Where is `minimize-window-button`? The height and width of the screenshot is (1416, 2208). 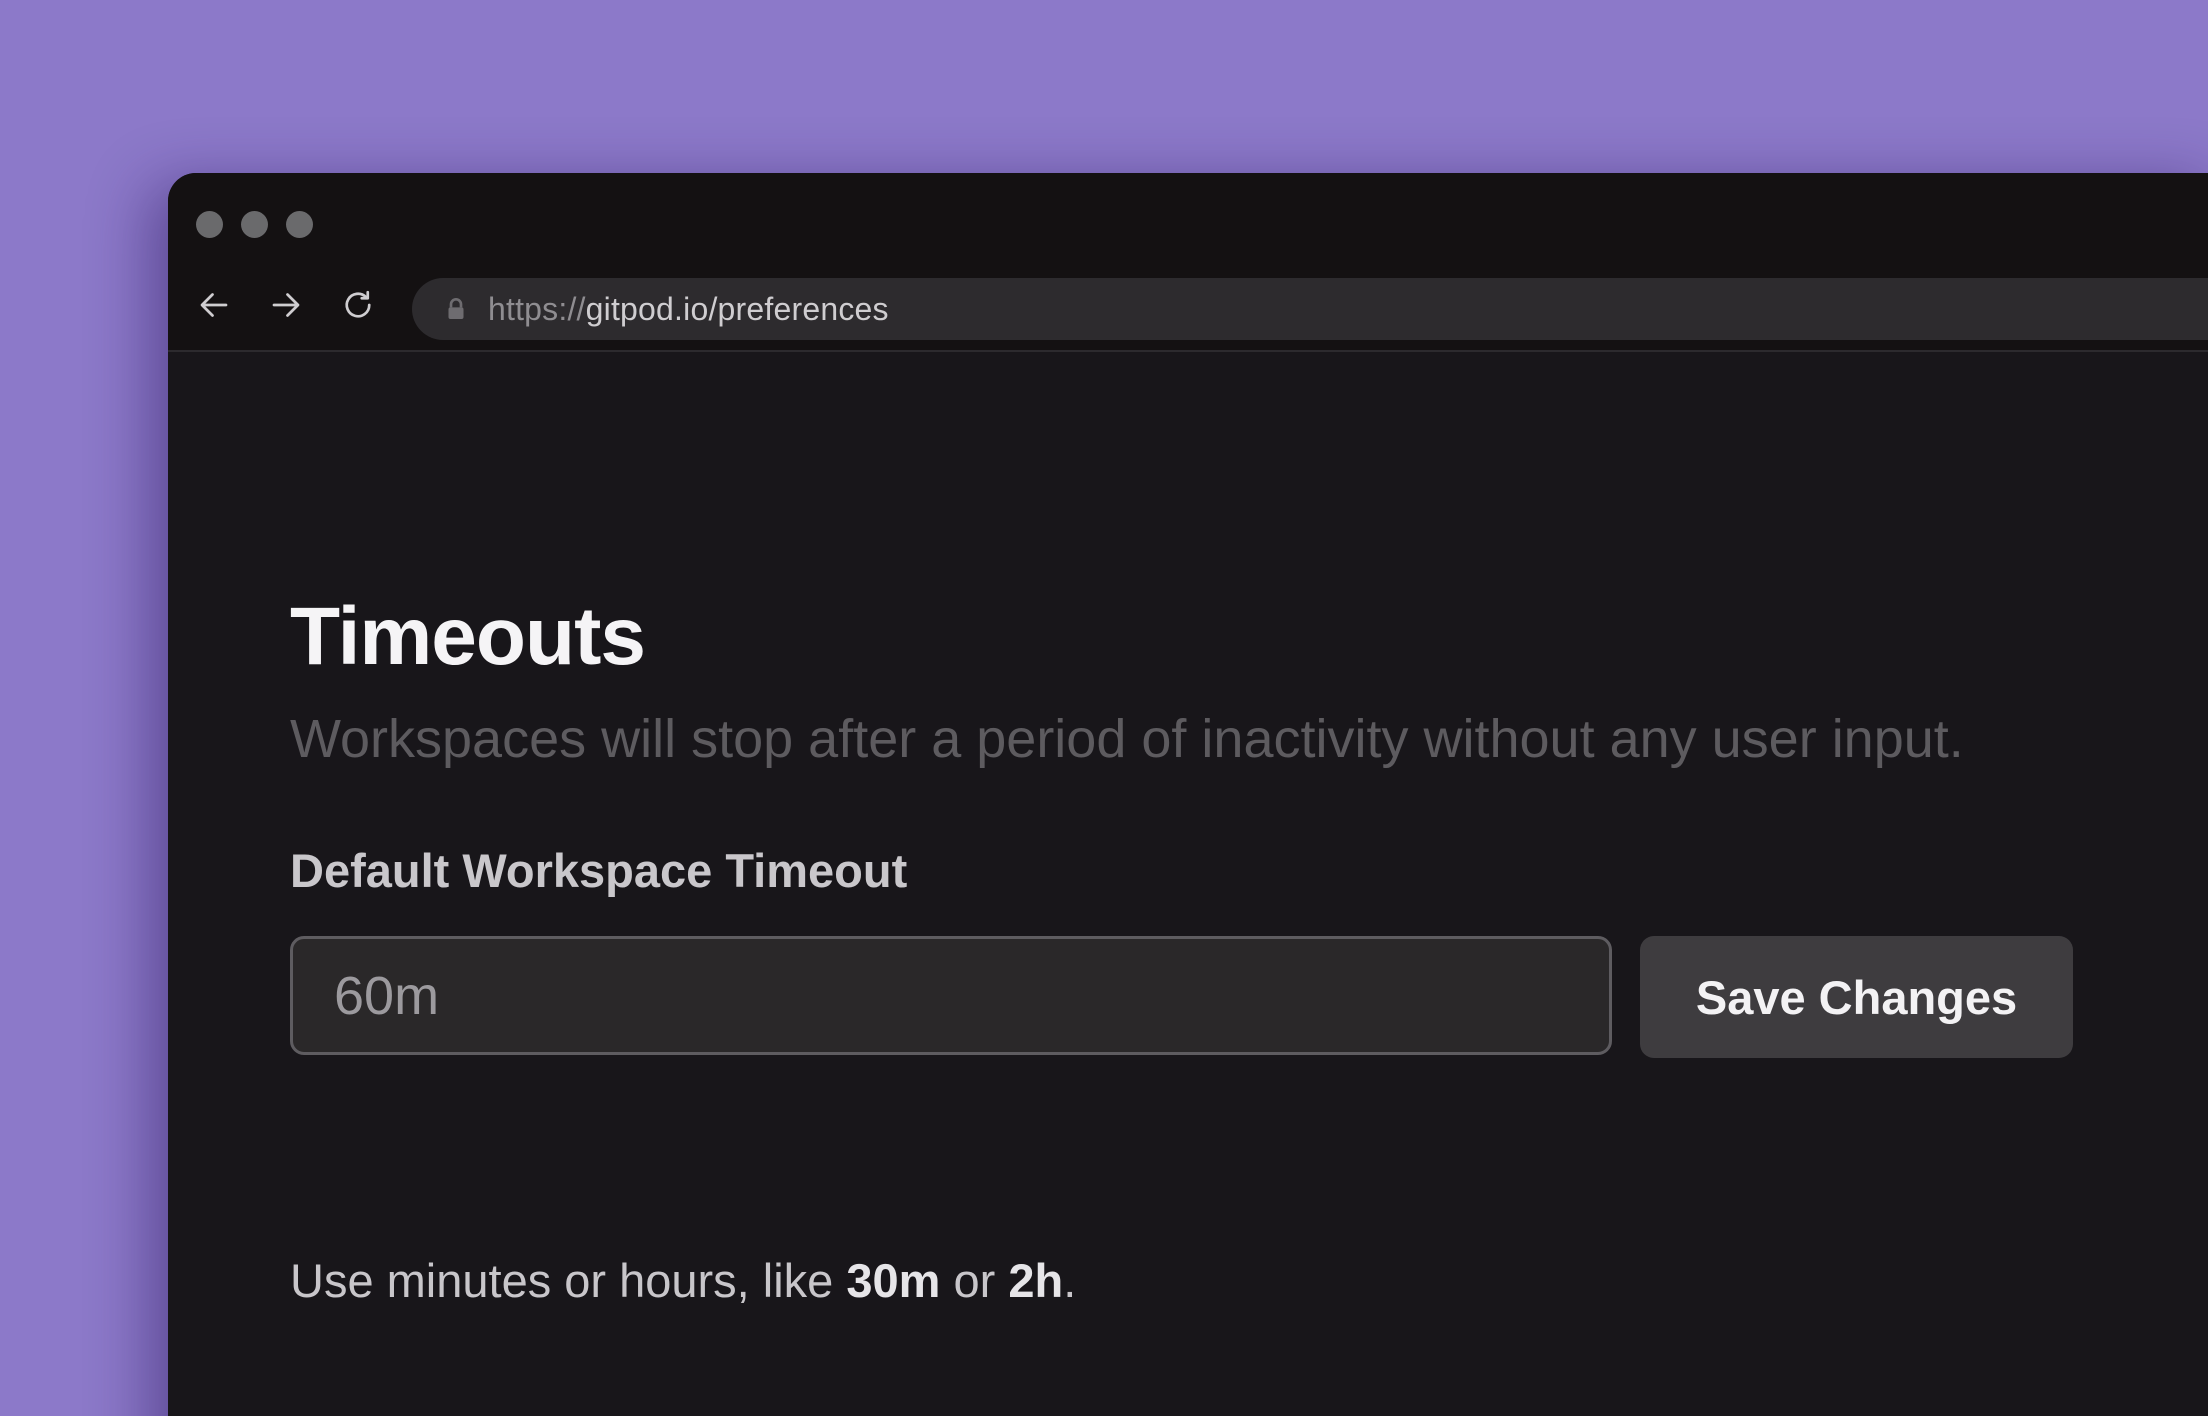 minimize-window-button is located at coordinates (254, 224).